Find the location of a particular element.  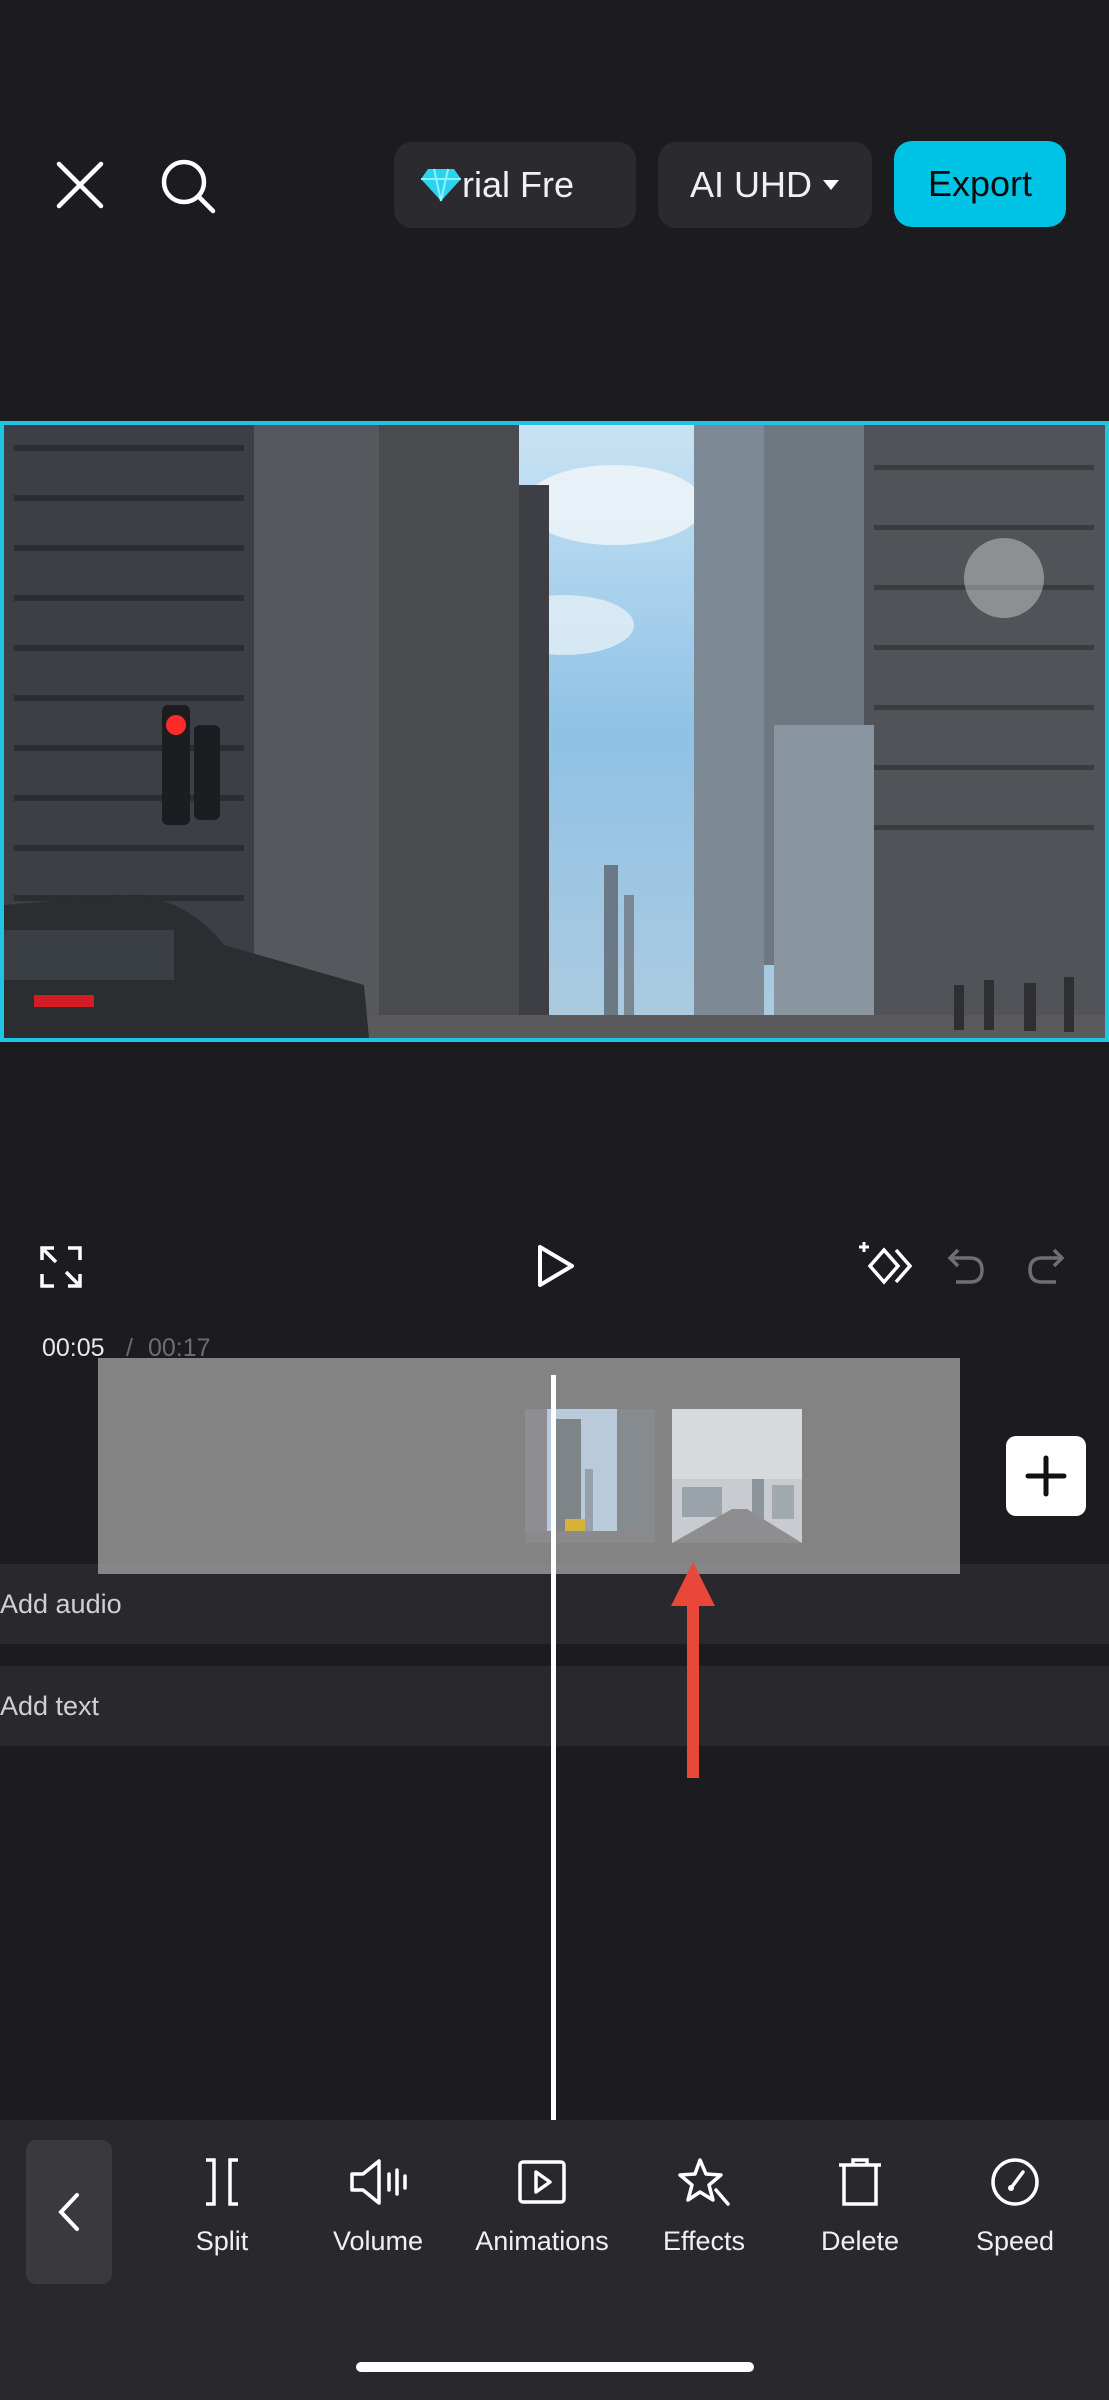

diamond-icon is located at coordinates (441, 185).